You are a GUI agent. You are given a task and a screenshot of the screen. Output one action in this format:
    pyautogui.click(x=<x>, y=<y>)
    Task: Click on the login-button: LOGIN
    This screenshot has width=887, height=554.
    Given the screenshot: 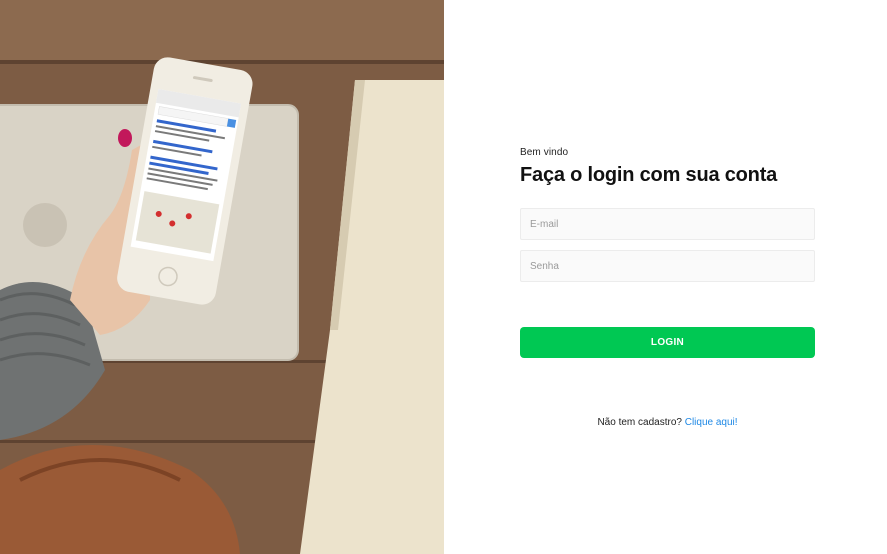 What is the action you would take?
    pyautogui.click(x=667, y=342)
    